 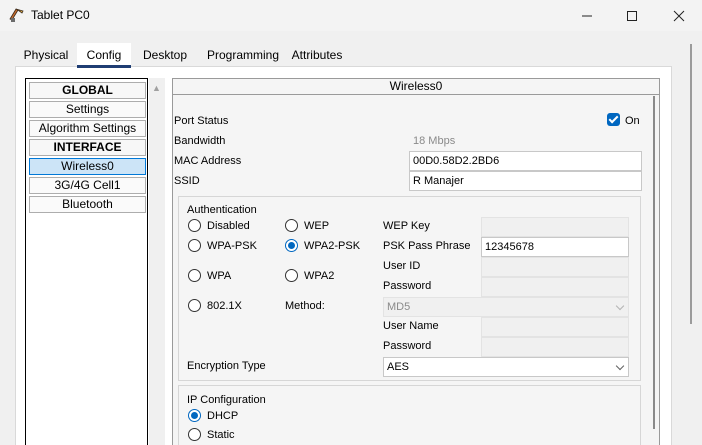 What do you see at coordinates (525, 161) in the screenshot?
I see `mac-address-field: 00D0.58D2.2BD6` at bounding box center [525, 161].